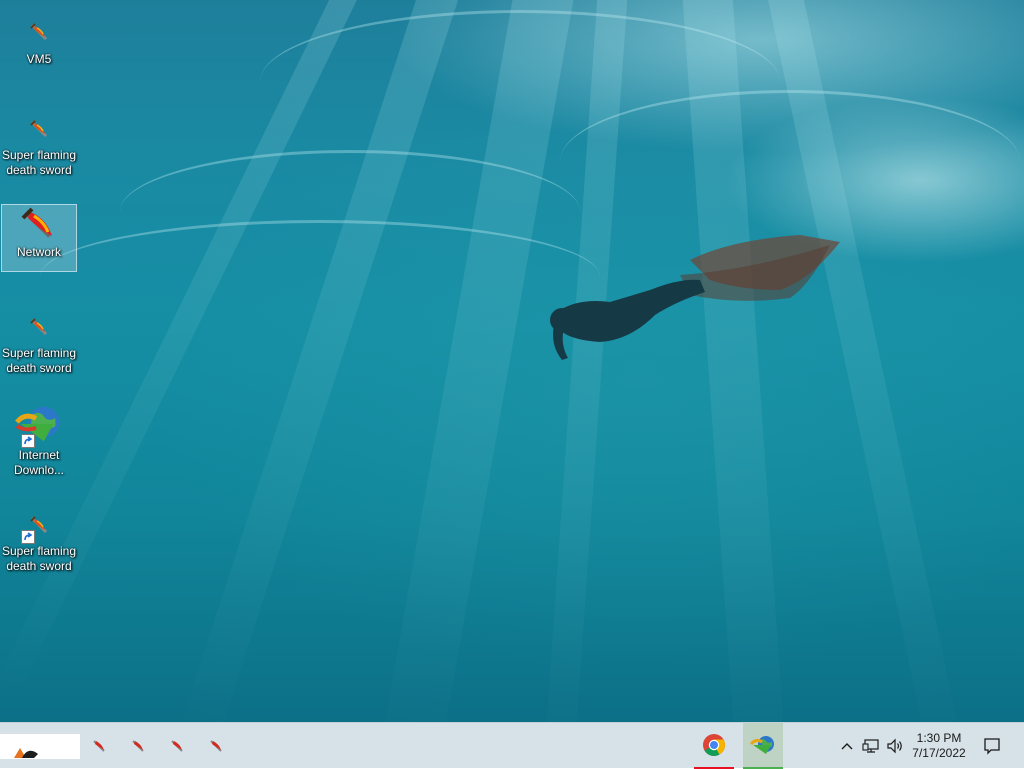 This screenshot has width=1024, height=769. I want to click on desktop-icon-super-flaming-death-sword-shortcut: Super flaming death sword, so click(39, 540).